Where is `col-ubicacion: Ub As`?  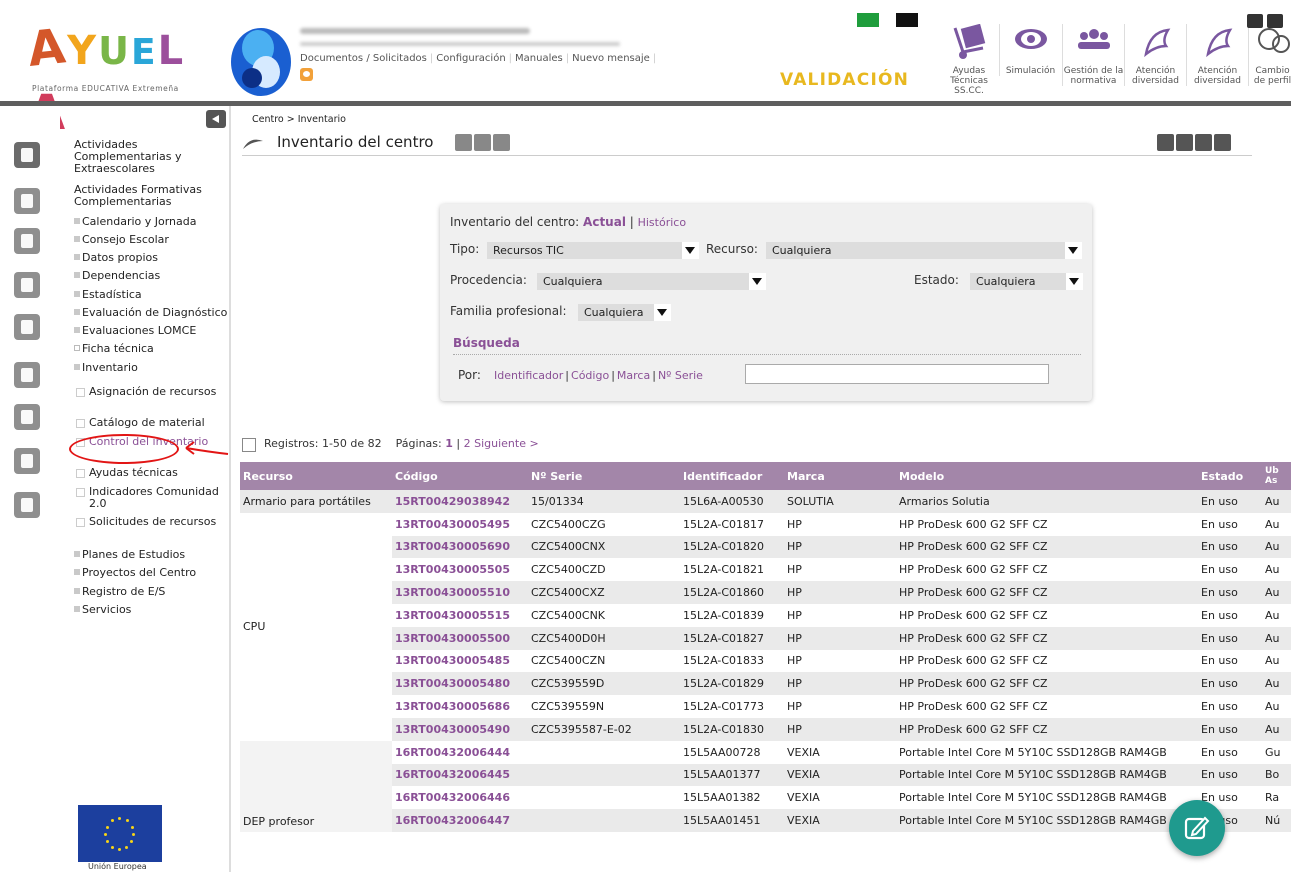
col-ubicacion: Ub As is located at coordinates (1276, 476).